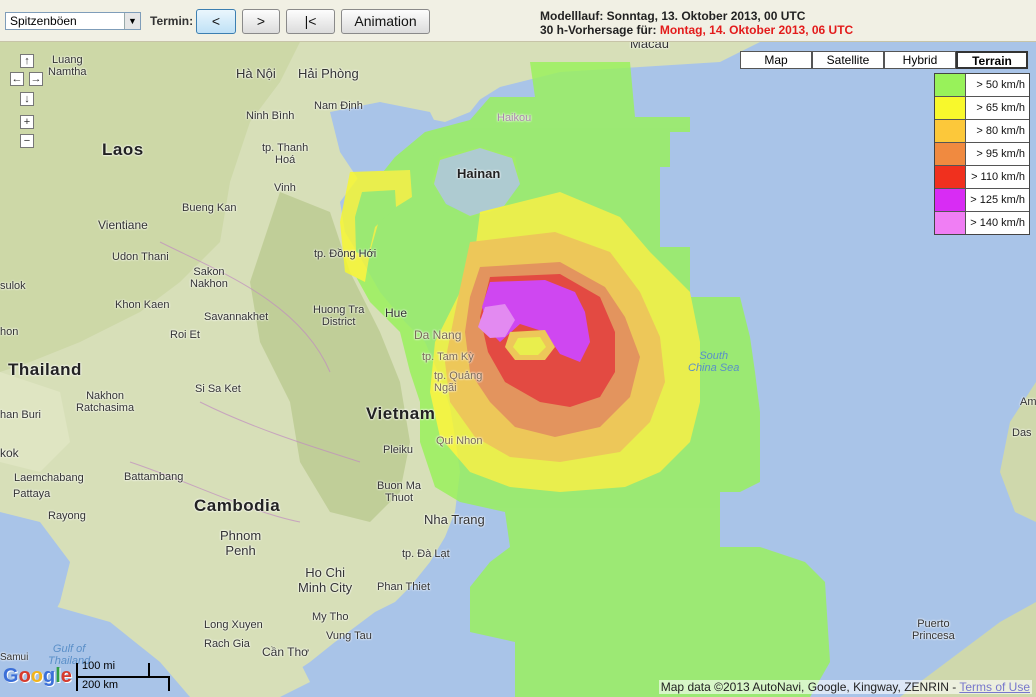 Image resolution: width=1036 pixels, height=697 pixels. Describe the element at coordinates (13, 286) in the screenshot. I see `place-sulok: sulok` at that location.